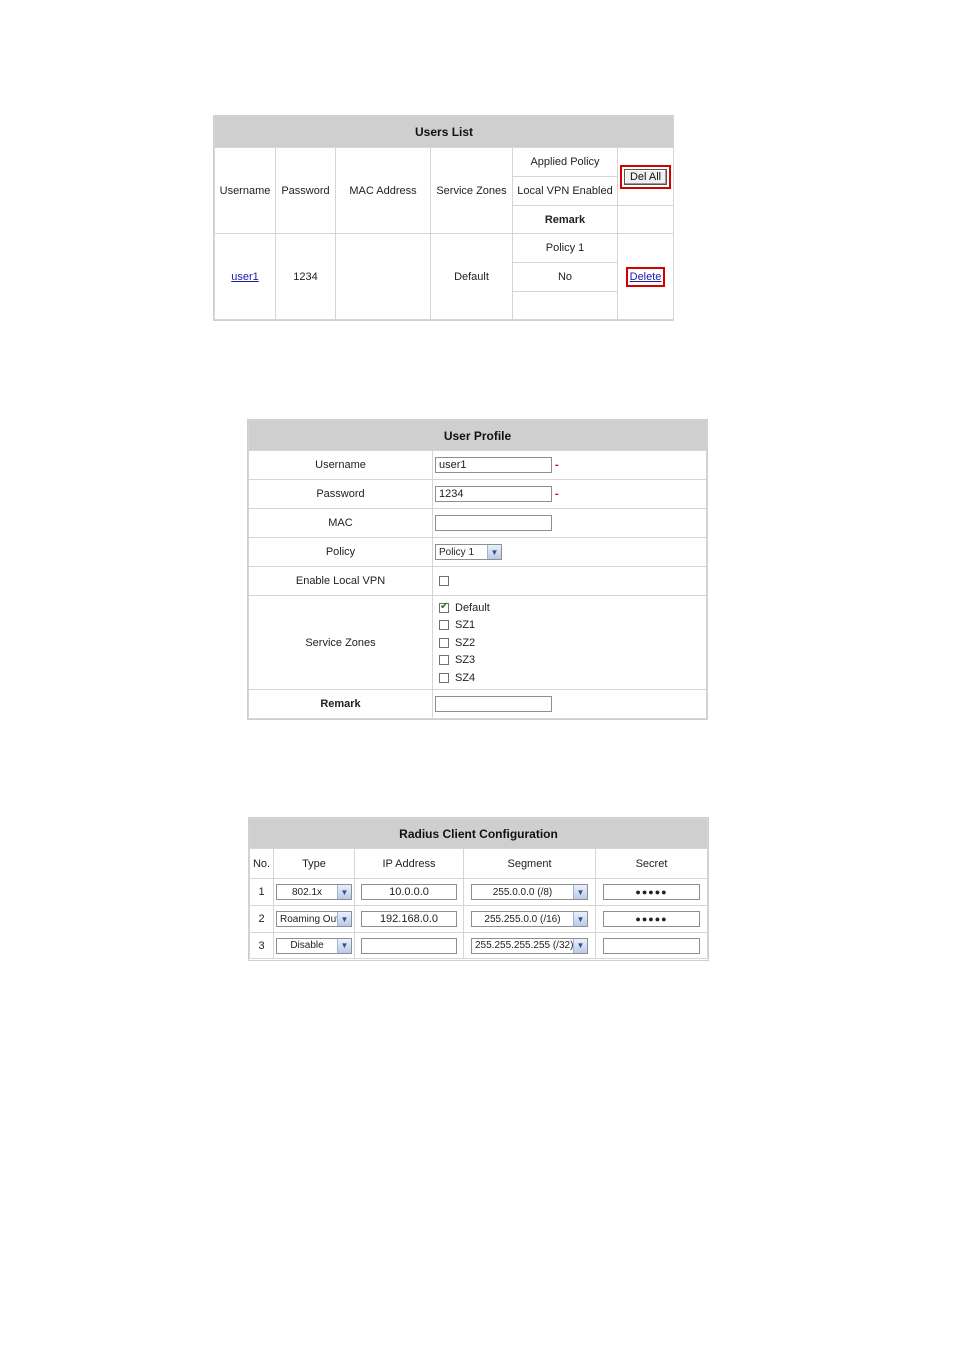 This screenshot has height=1350, width=954. I want to click on mac-input, so click(493, 523).